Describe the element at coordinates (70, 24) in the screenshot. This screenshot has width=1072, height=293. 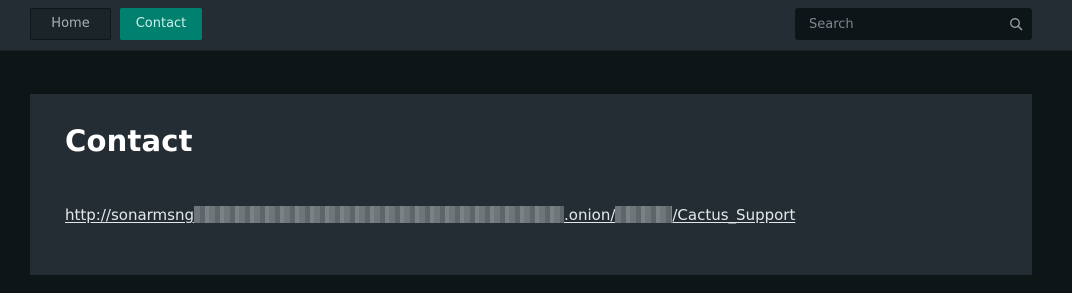
I see `nav-home-button: Home` at that location.